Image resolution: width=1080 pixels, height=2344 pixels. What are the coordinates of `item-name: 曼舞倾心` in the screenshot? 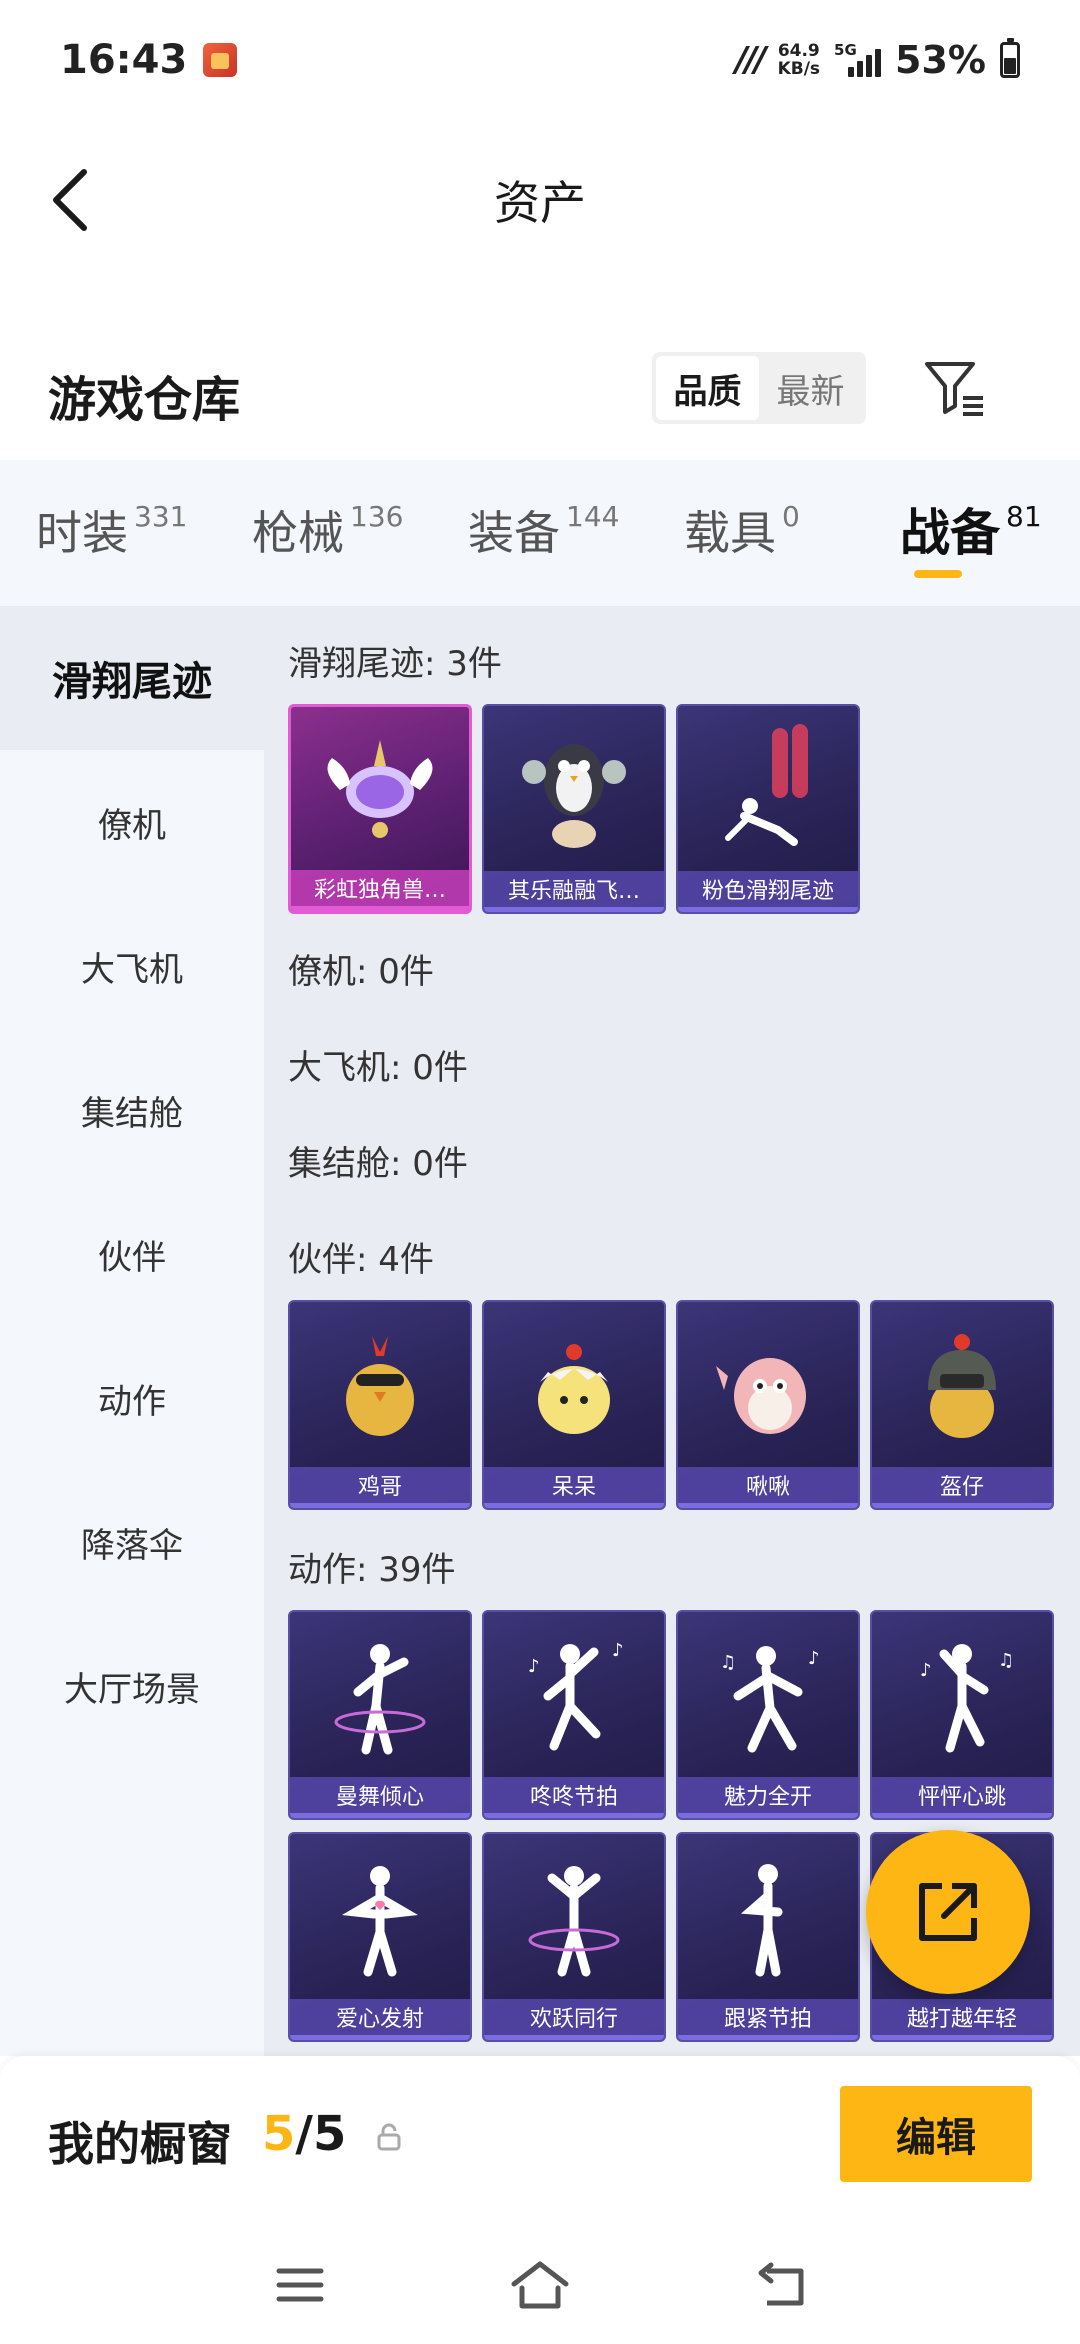 It's located at (380, 1795).